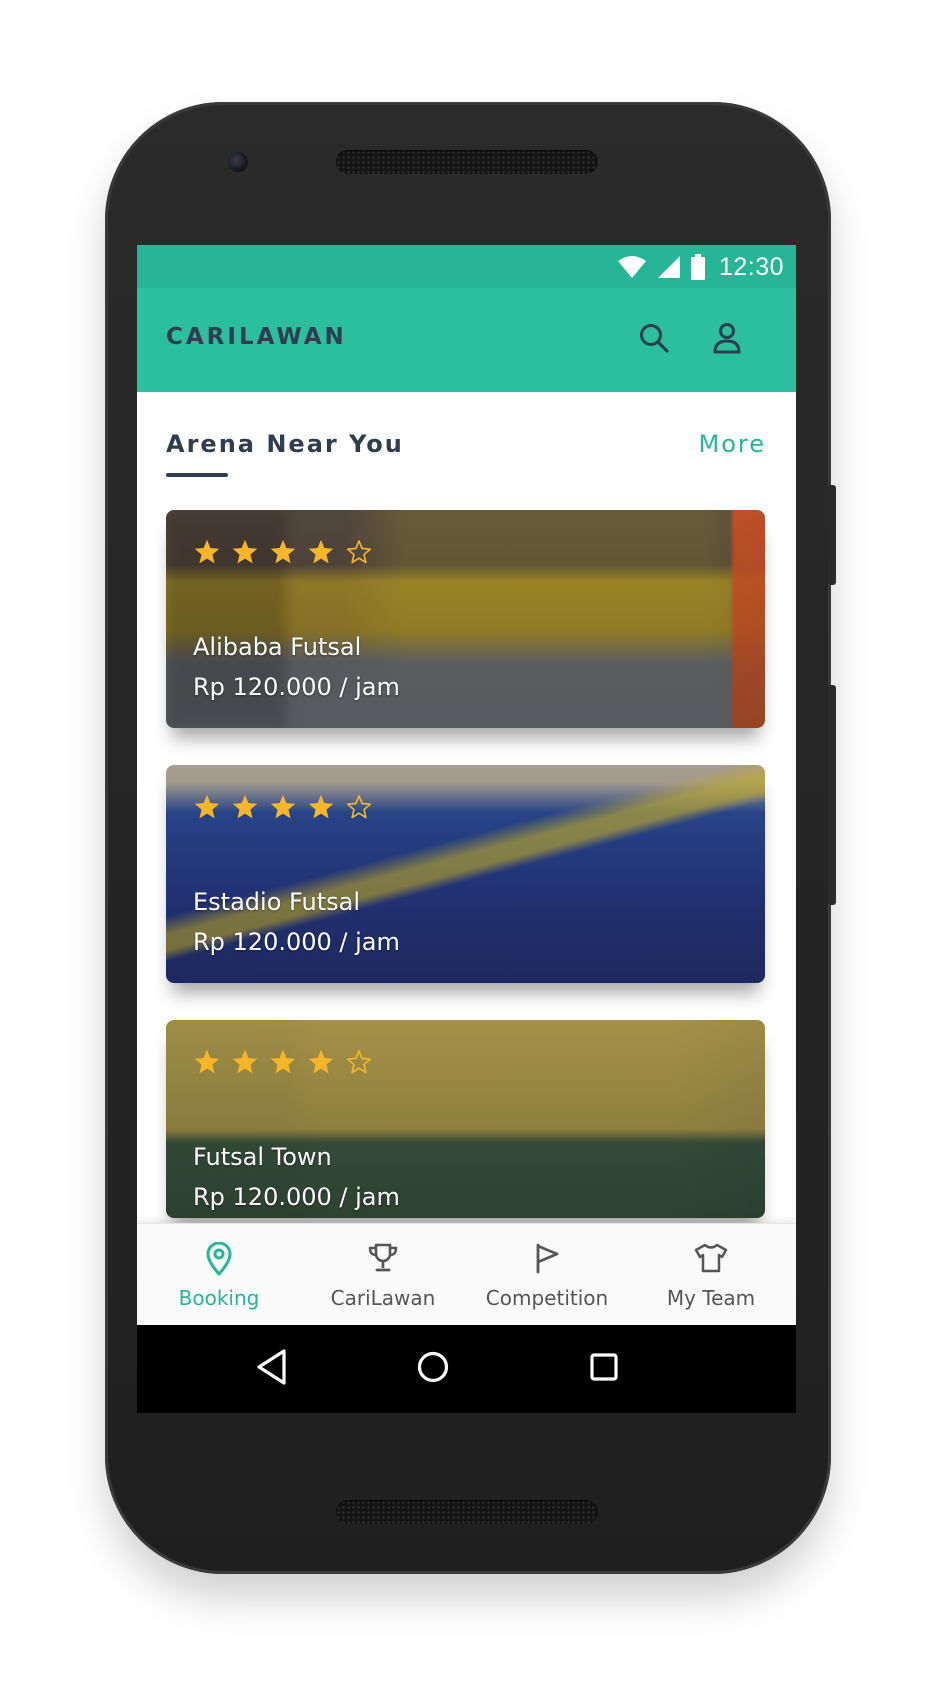  I want to click on nav-item-competition: Competition, so click(547, 1275).